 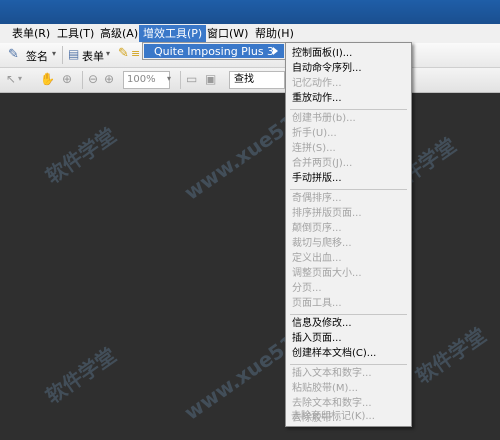 I want to click on zoom-dropdown-icon: ▾, so click(x=172, y=79).